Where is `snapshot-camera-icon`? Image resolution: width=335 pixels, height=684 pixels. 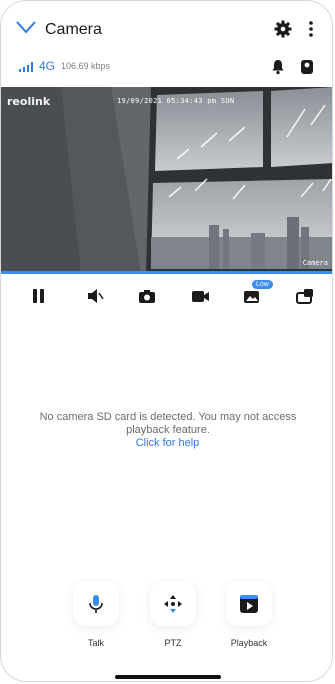 snapshot-camera-icon is located at coordinates (147, 296).